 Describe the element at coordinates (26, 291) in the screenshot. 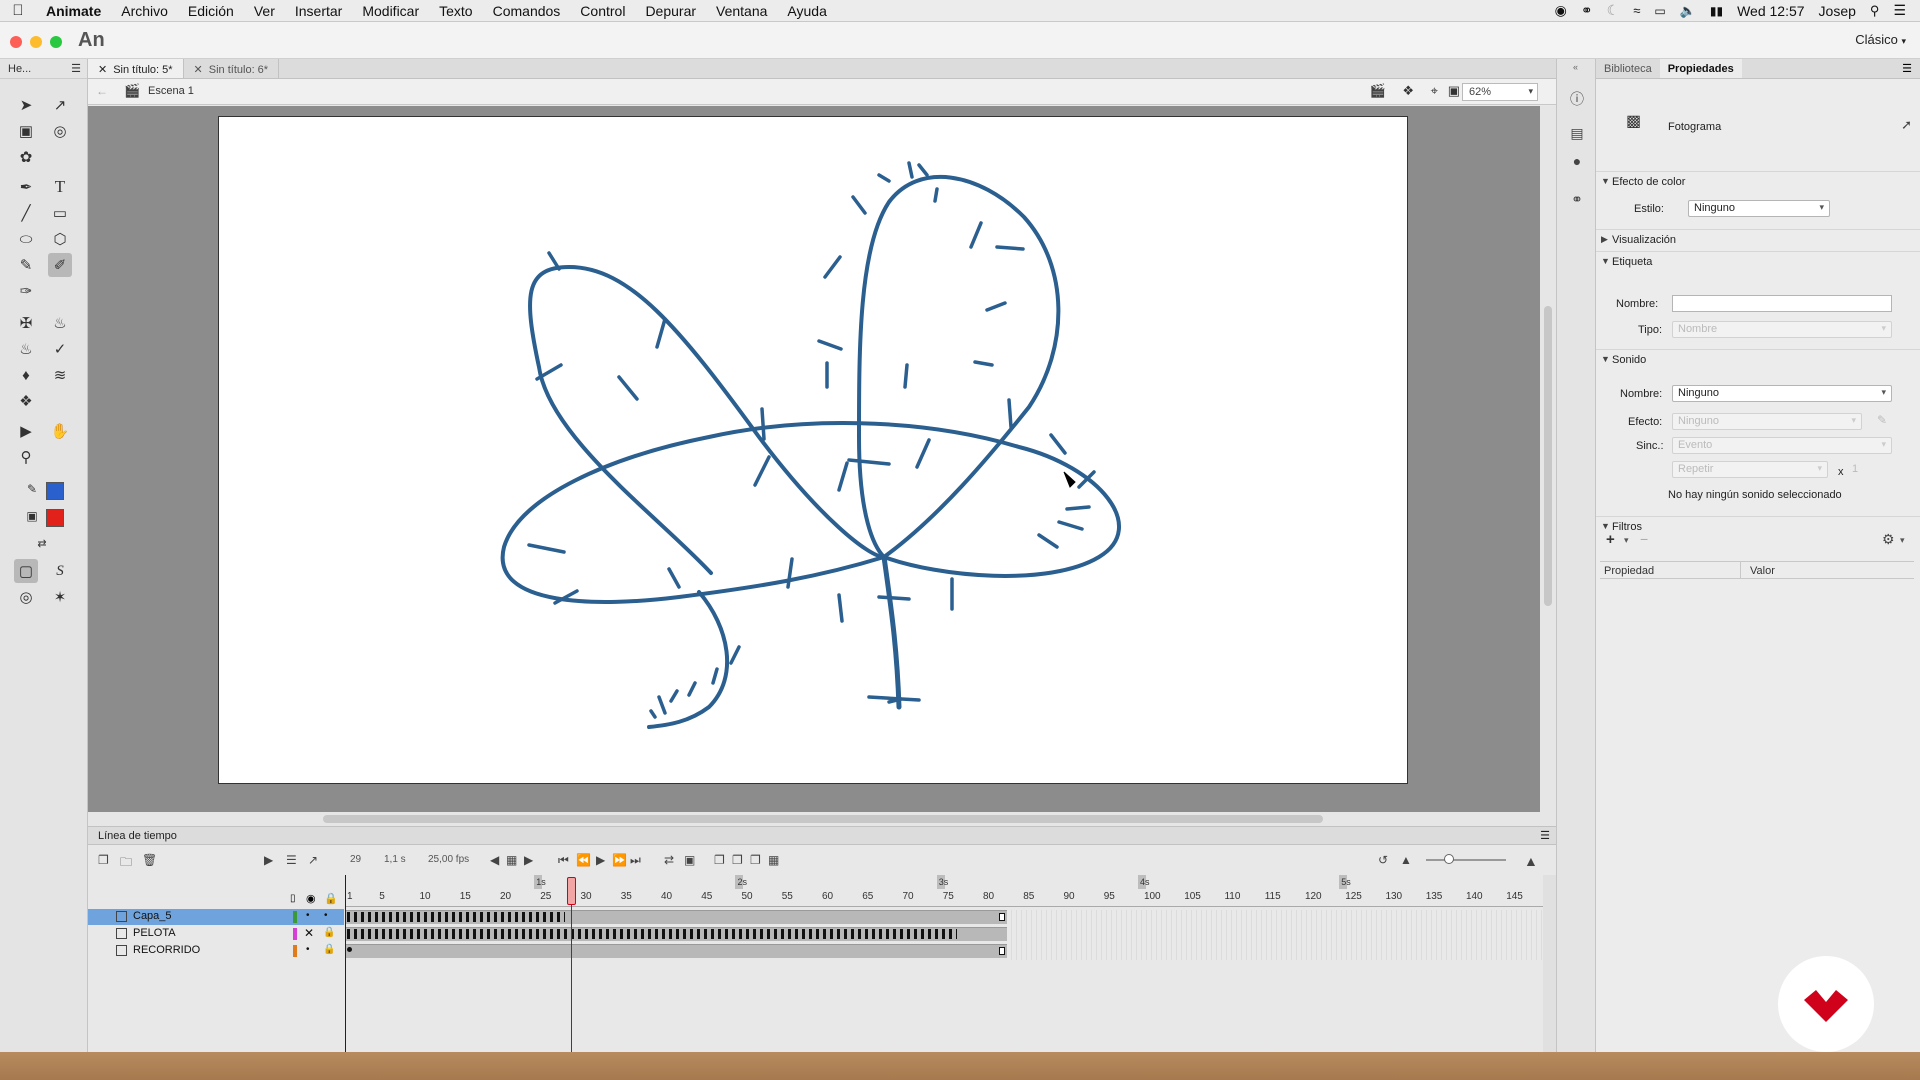

I see `brush-tool-icon: ✑` at that location.